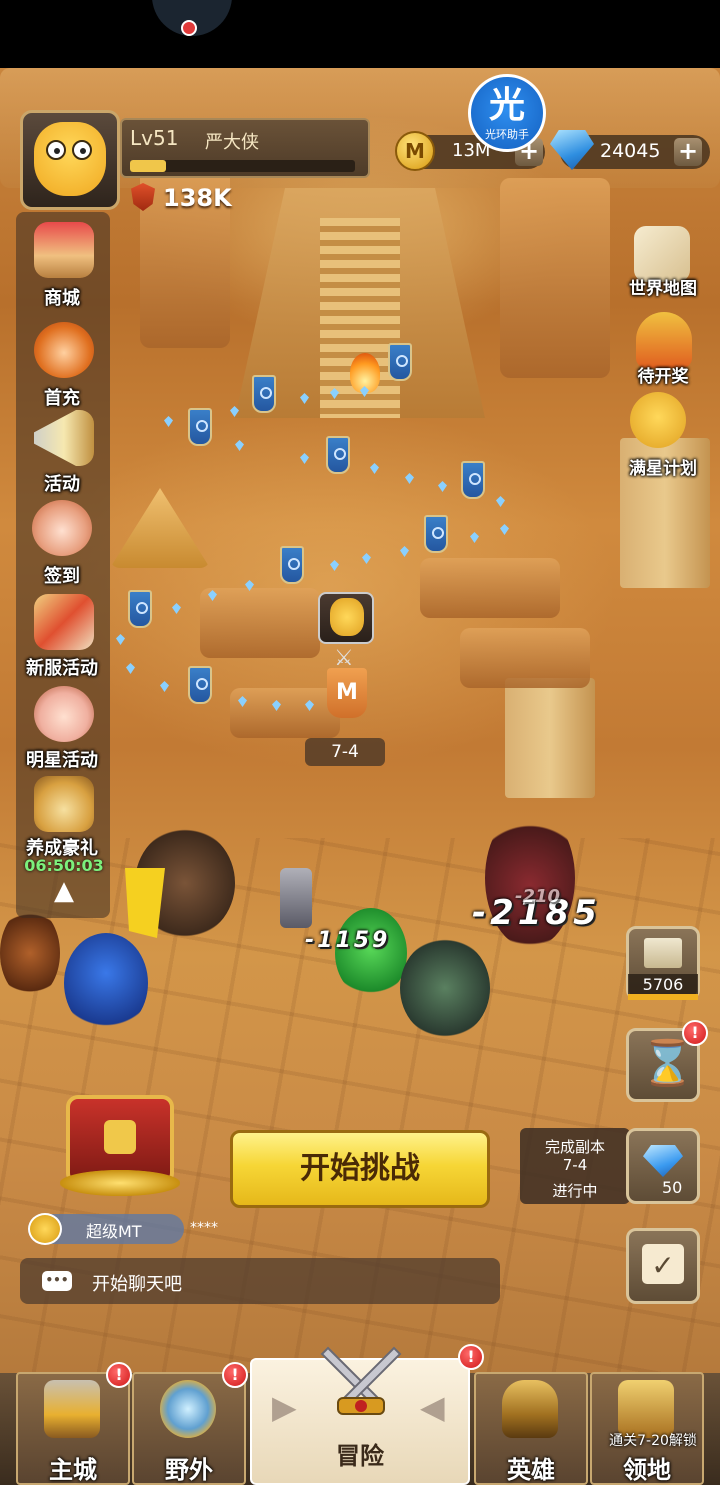 The height and width of the screenshot is (1485, 720). Describe the element at coordinates (62, 483) in the screenshot. I see `menu-events: 活动` at that location.